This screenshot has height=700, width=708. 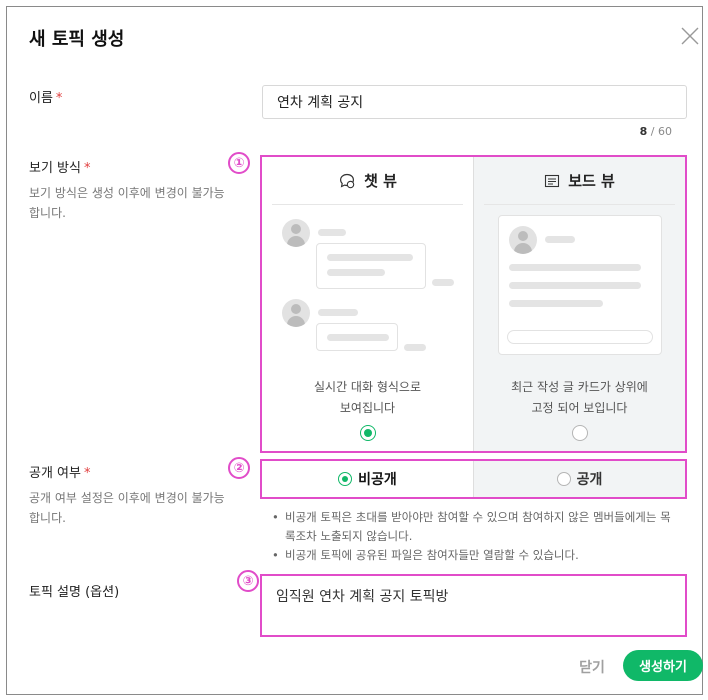 I want to click on topic-description-input: 임직원 연차 계획 공지 토픽방, so click(x=473, y=605).